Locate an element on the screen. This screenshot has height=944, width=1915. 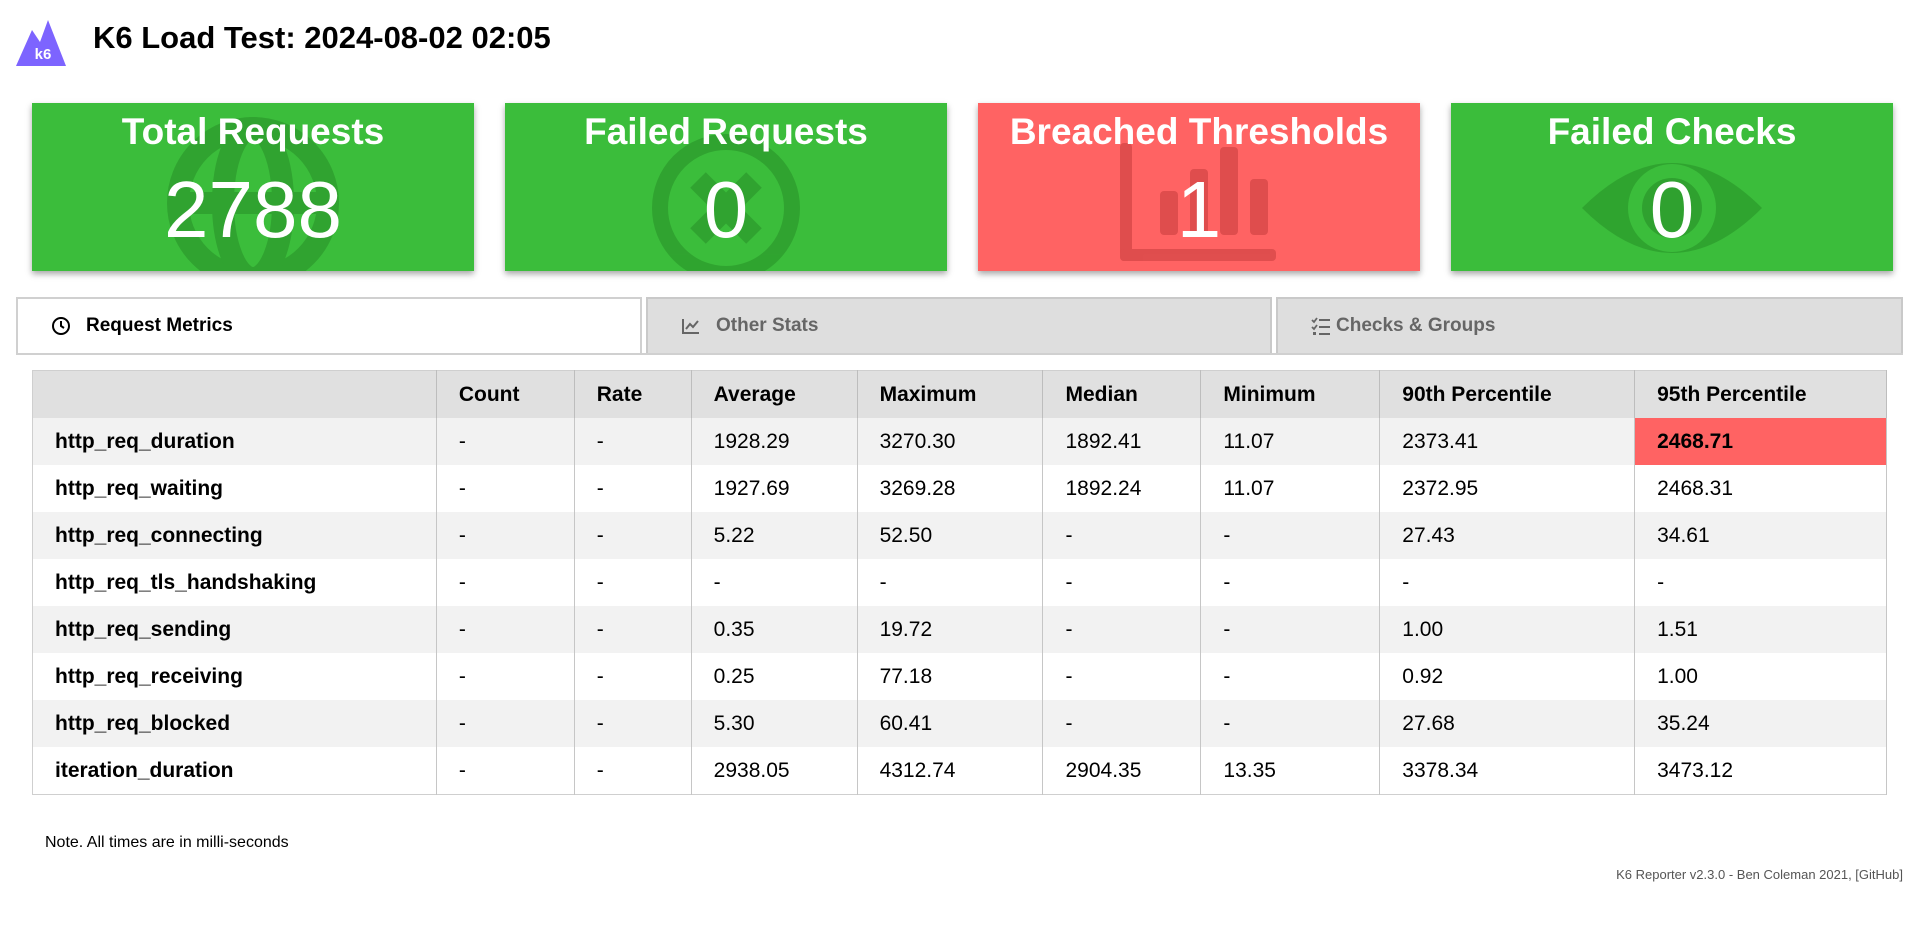
column-header: Maximum is located at coordinates (950, 394).